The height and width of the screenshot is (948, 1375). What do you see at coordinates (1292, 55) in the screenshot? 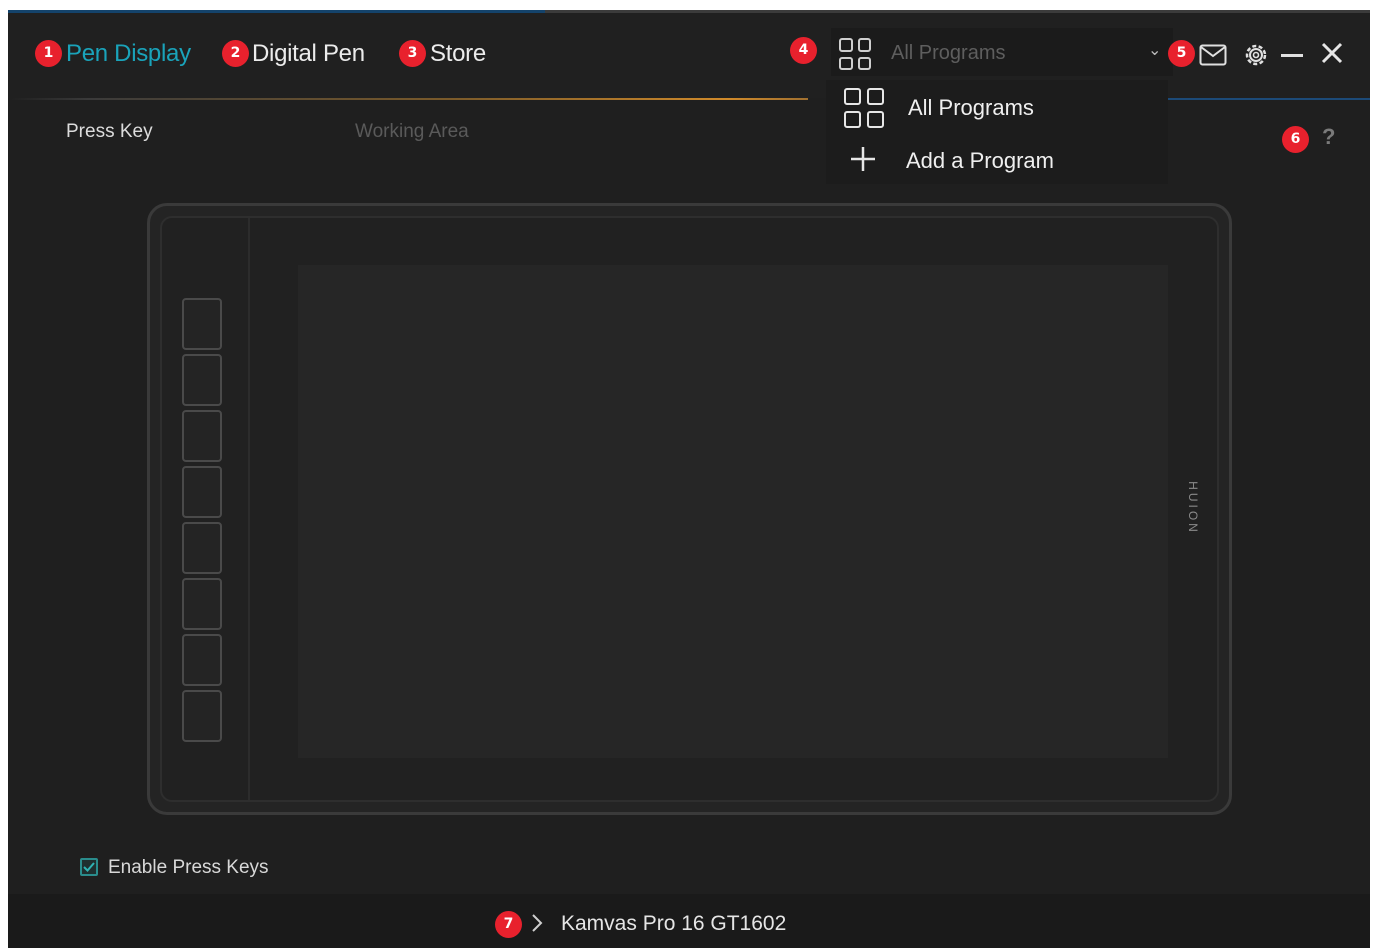
I see `minimize-icon` at bounding box center [1292, 55].